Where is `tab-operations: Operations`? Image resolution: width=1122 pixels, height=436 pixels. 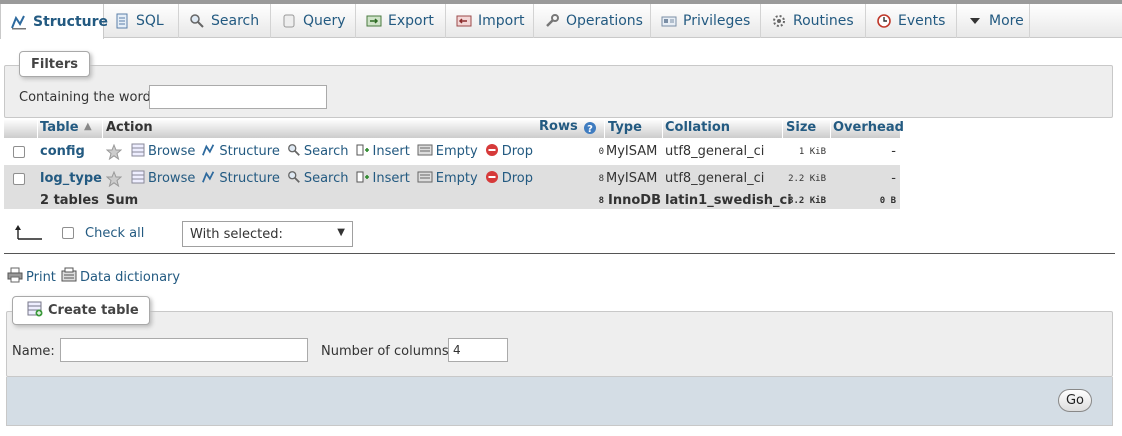
tab-operations: Operations is located at coordinates (592, 21).